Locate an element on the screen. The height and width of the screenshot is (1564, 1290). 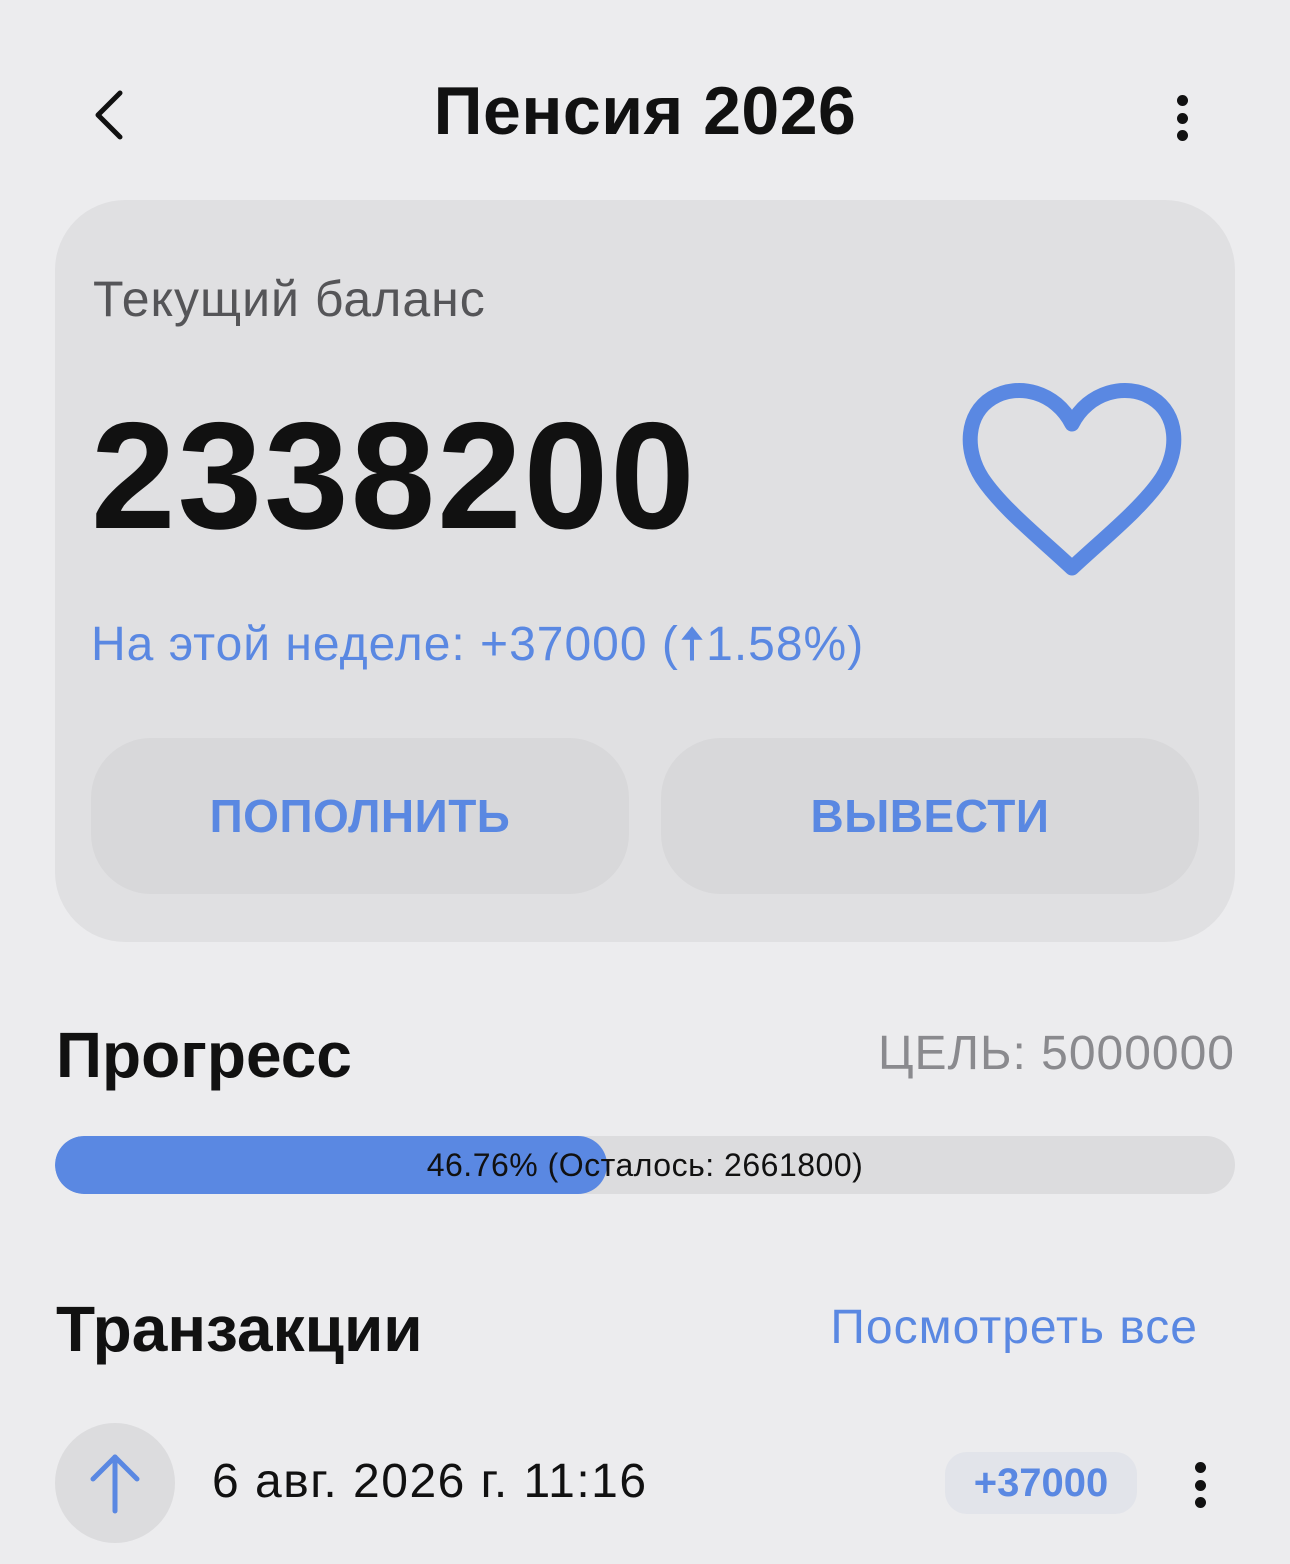
view-all-link: Посмотреть все is located at coordinates (1014, 1327).